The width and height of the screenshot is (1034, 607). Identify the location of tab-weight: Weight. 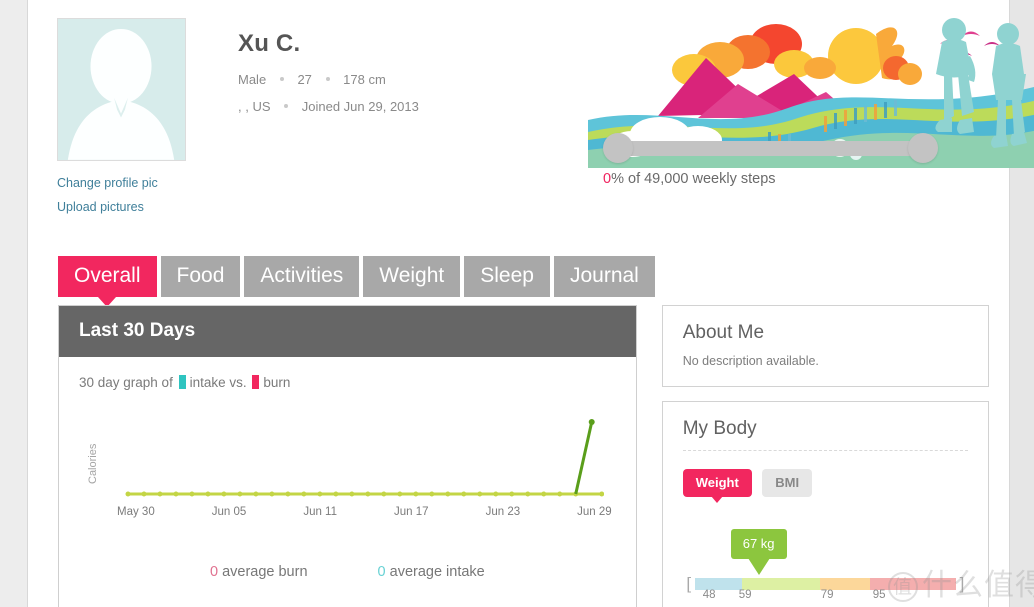
(412, 276).